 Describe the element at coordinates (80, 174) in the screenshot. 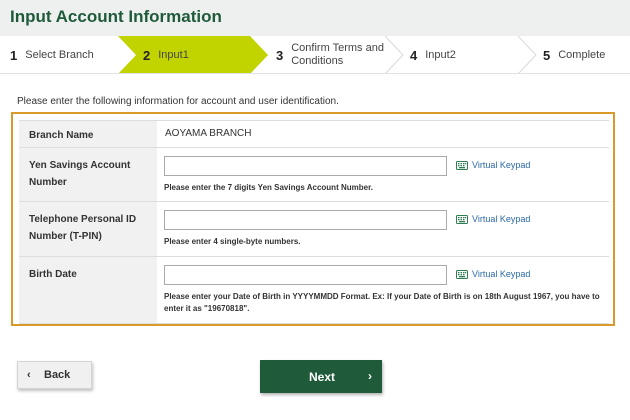

I see `account-number-label: Yen Savings Account Number` at that location.